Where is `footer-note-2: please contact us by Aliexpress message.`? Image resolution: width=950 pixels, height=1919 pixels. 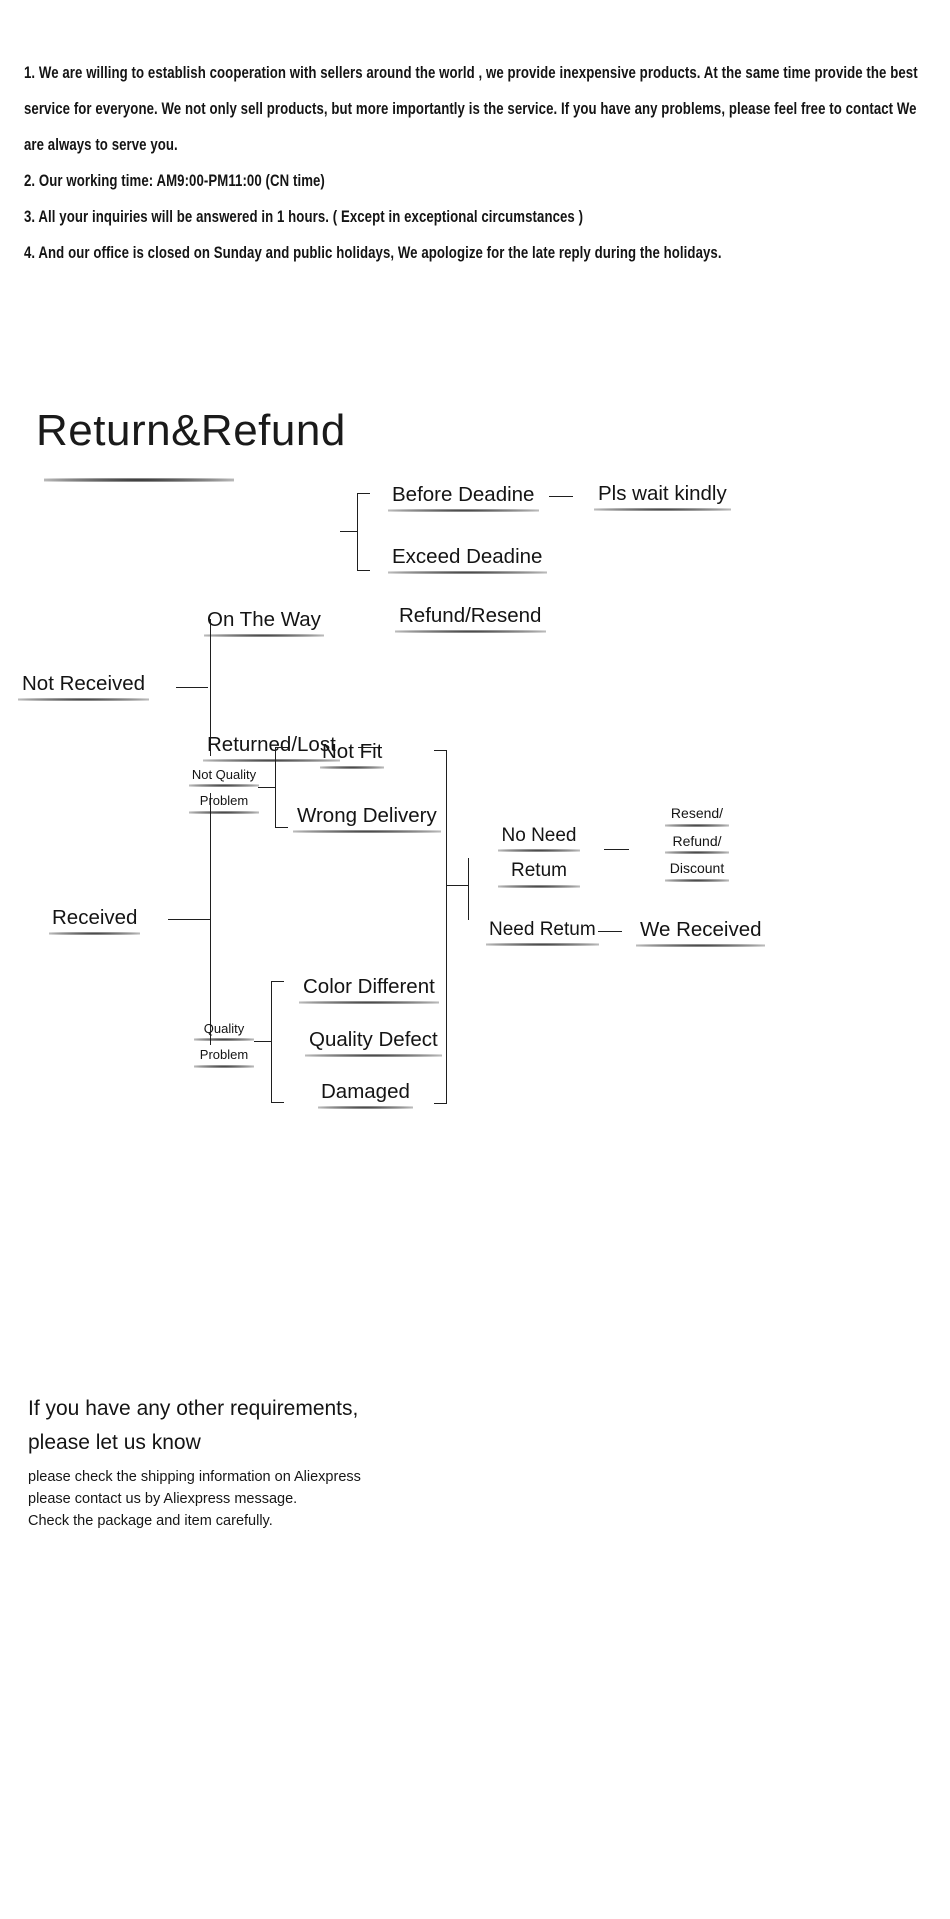 footer-note-2: please contact us by Aliexpress message. is located at coordinates (163, 1499).